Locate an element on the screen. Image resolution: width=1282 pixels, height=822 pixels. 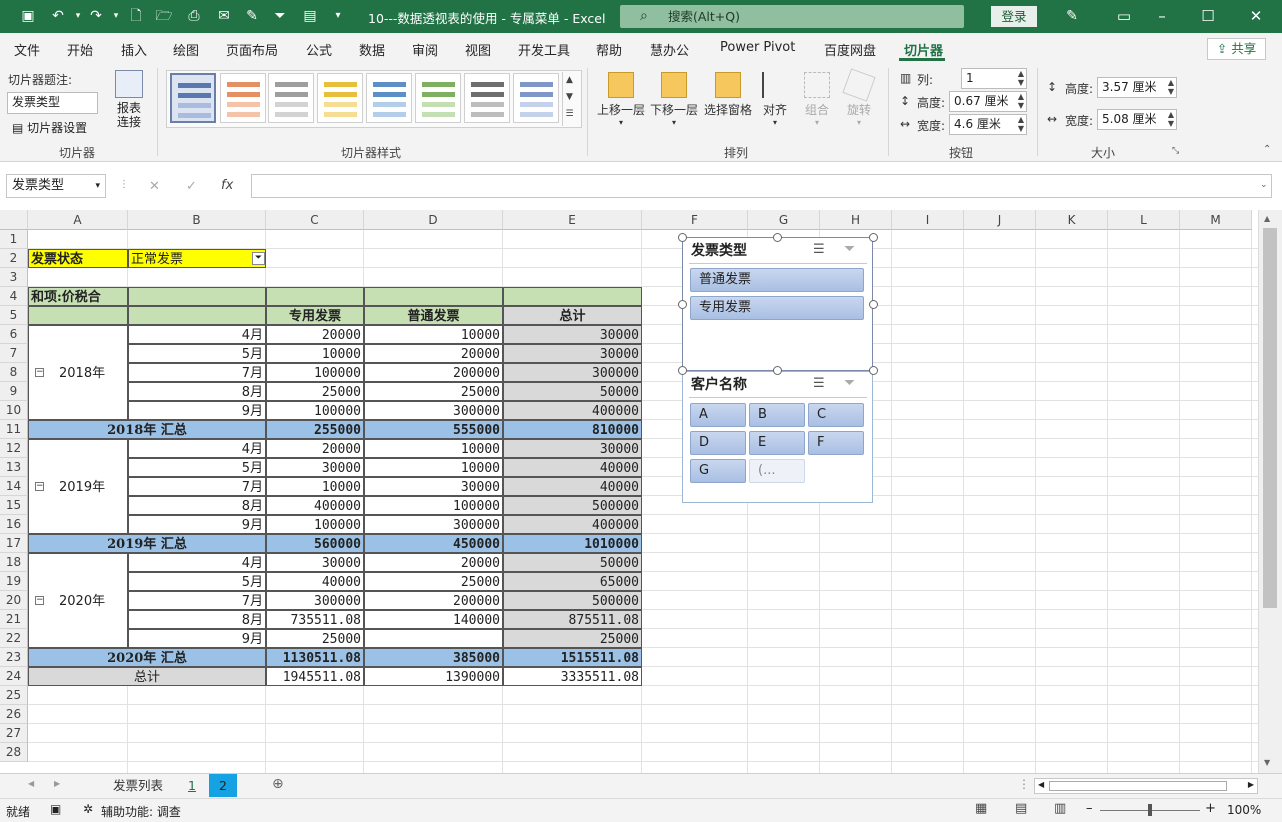
sheet-tab-active: 2 is located at coordinates (223, 785).